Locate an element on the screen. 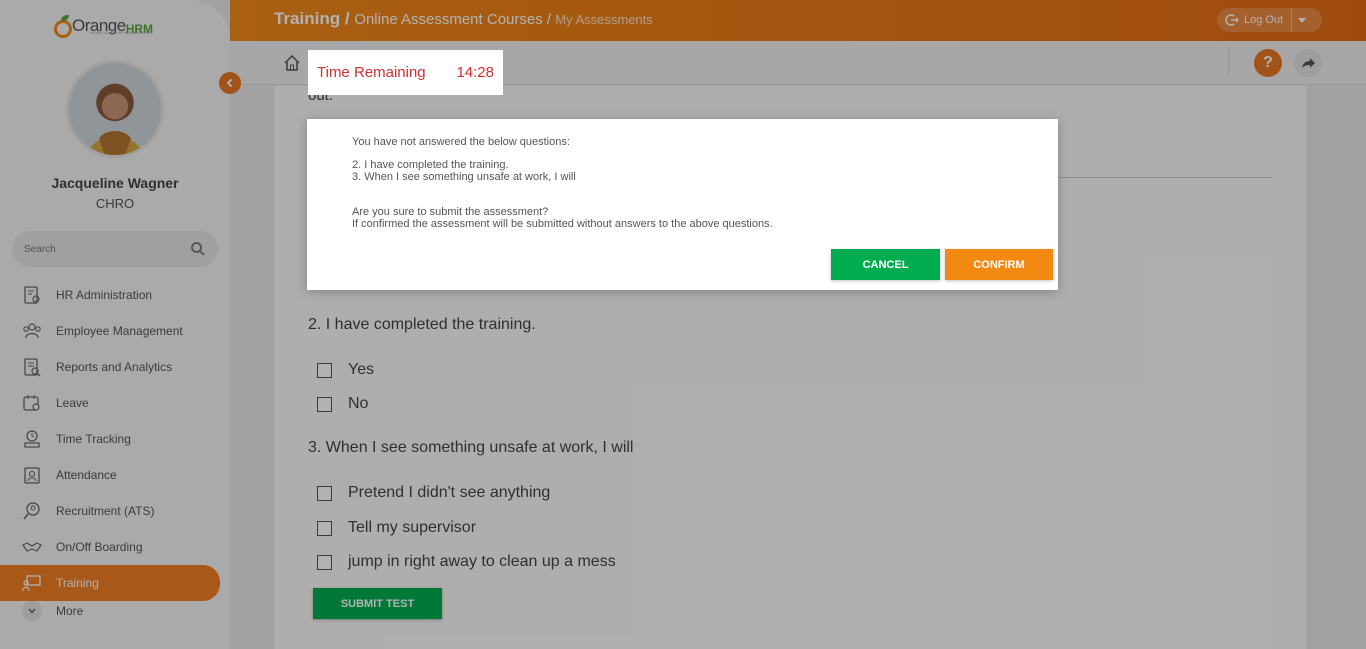 The height and width of the screenshot is (649, 1366). time-remaining-box: Time Remaining 14:28 is located at coordinates (405, 72).